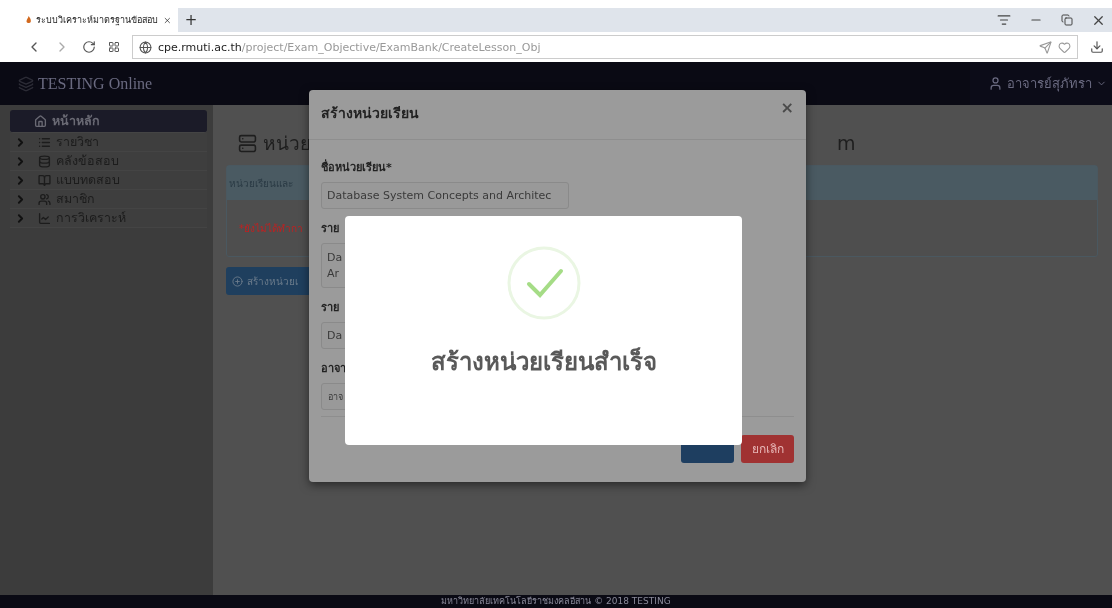  Describe the element at coordinates (445, 195) in the screenshot. I see `input-field: Database System Concepts and Architec` at that location.